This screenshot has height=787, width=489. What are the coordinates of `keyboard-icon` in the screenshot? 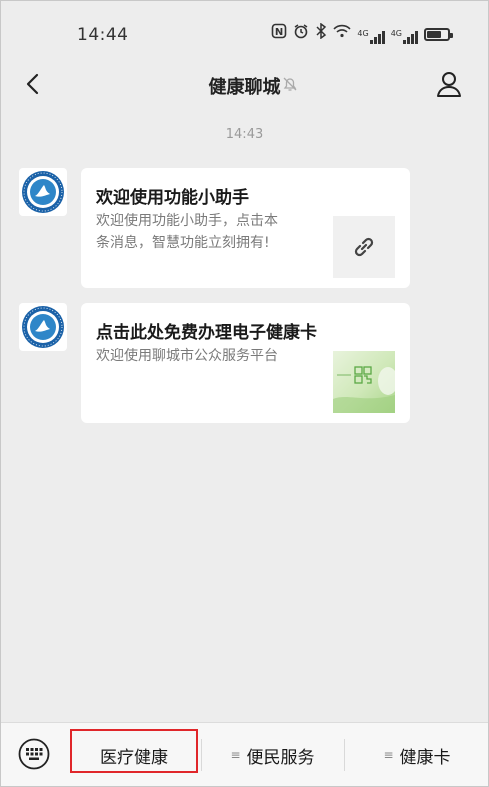 It's located at (34, 754).